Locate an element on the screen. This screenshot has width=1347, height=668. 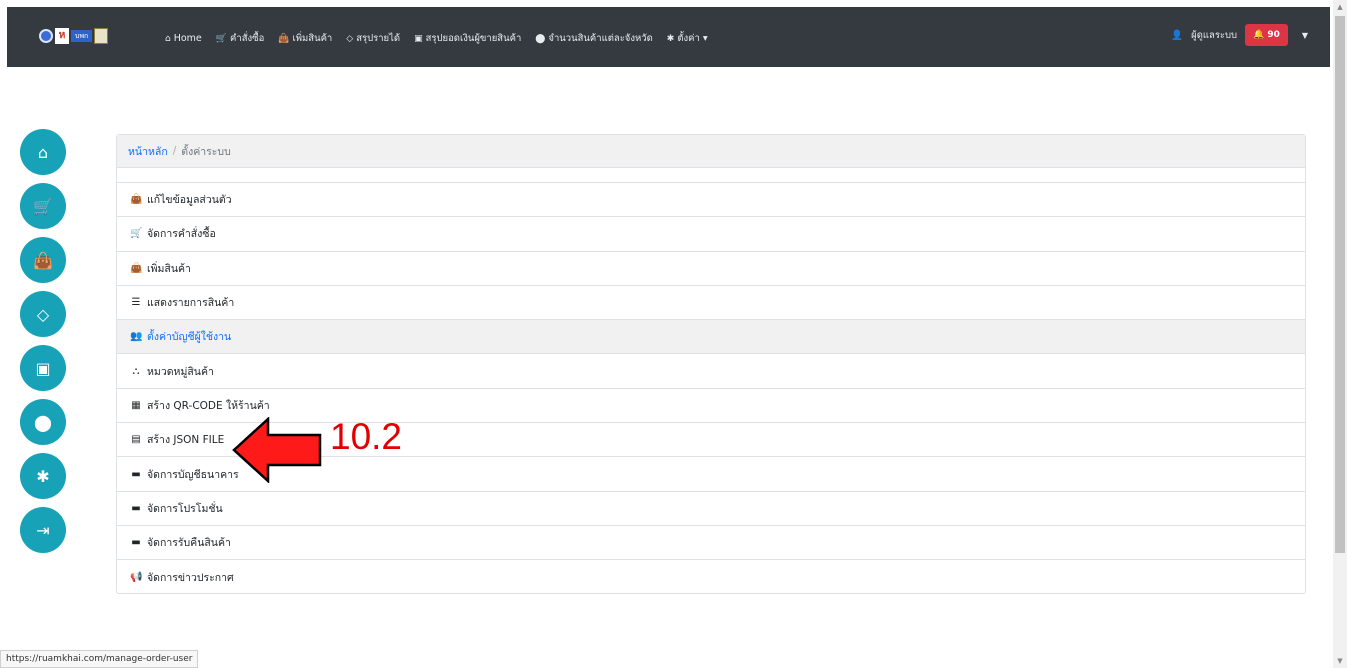
logout-icon: ⇥ is located at coordinates (43, 530).